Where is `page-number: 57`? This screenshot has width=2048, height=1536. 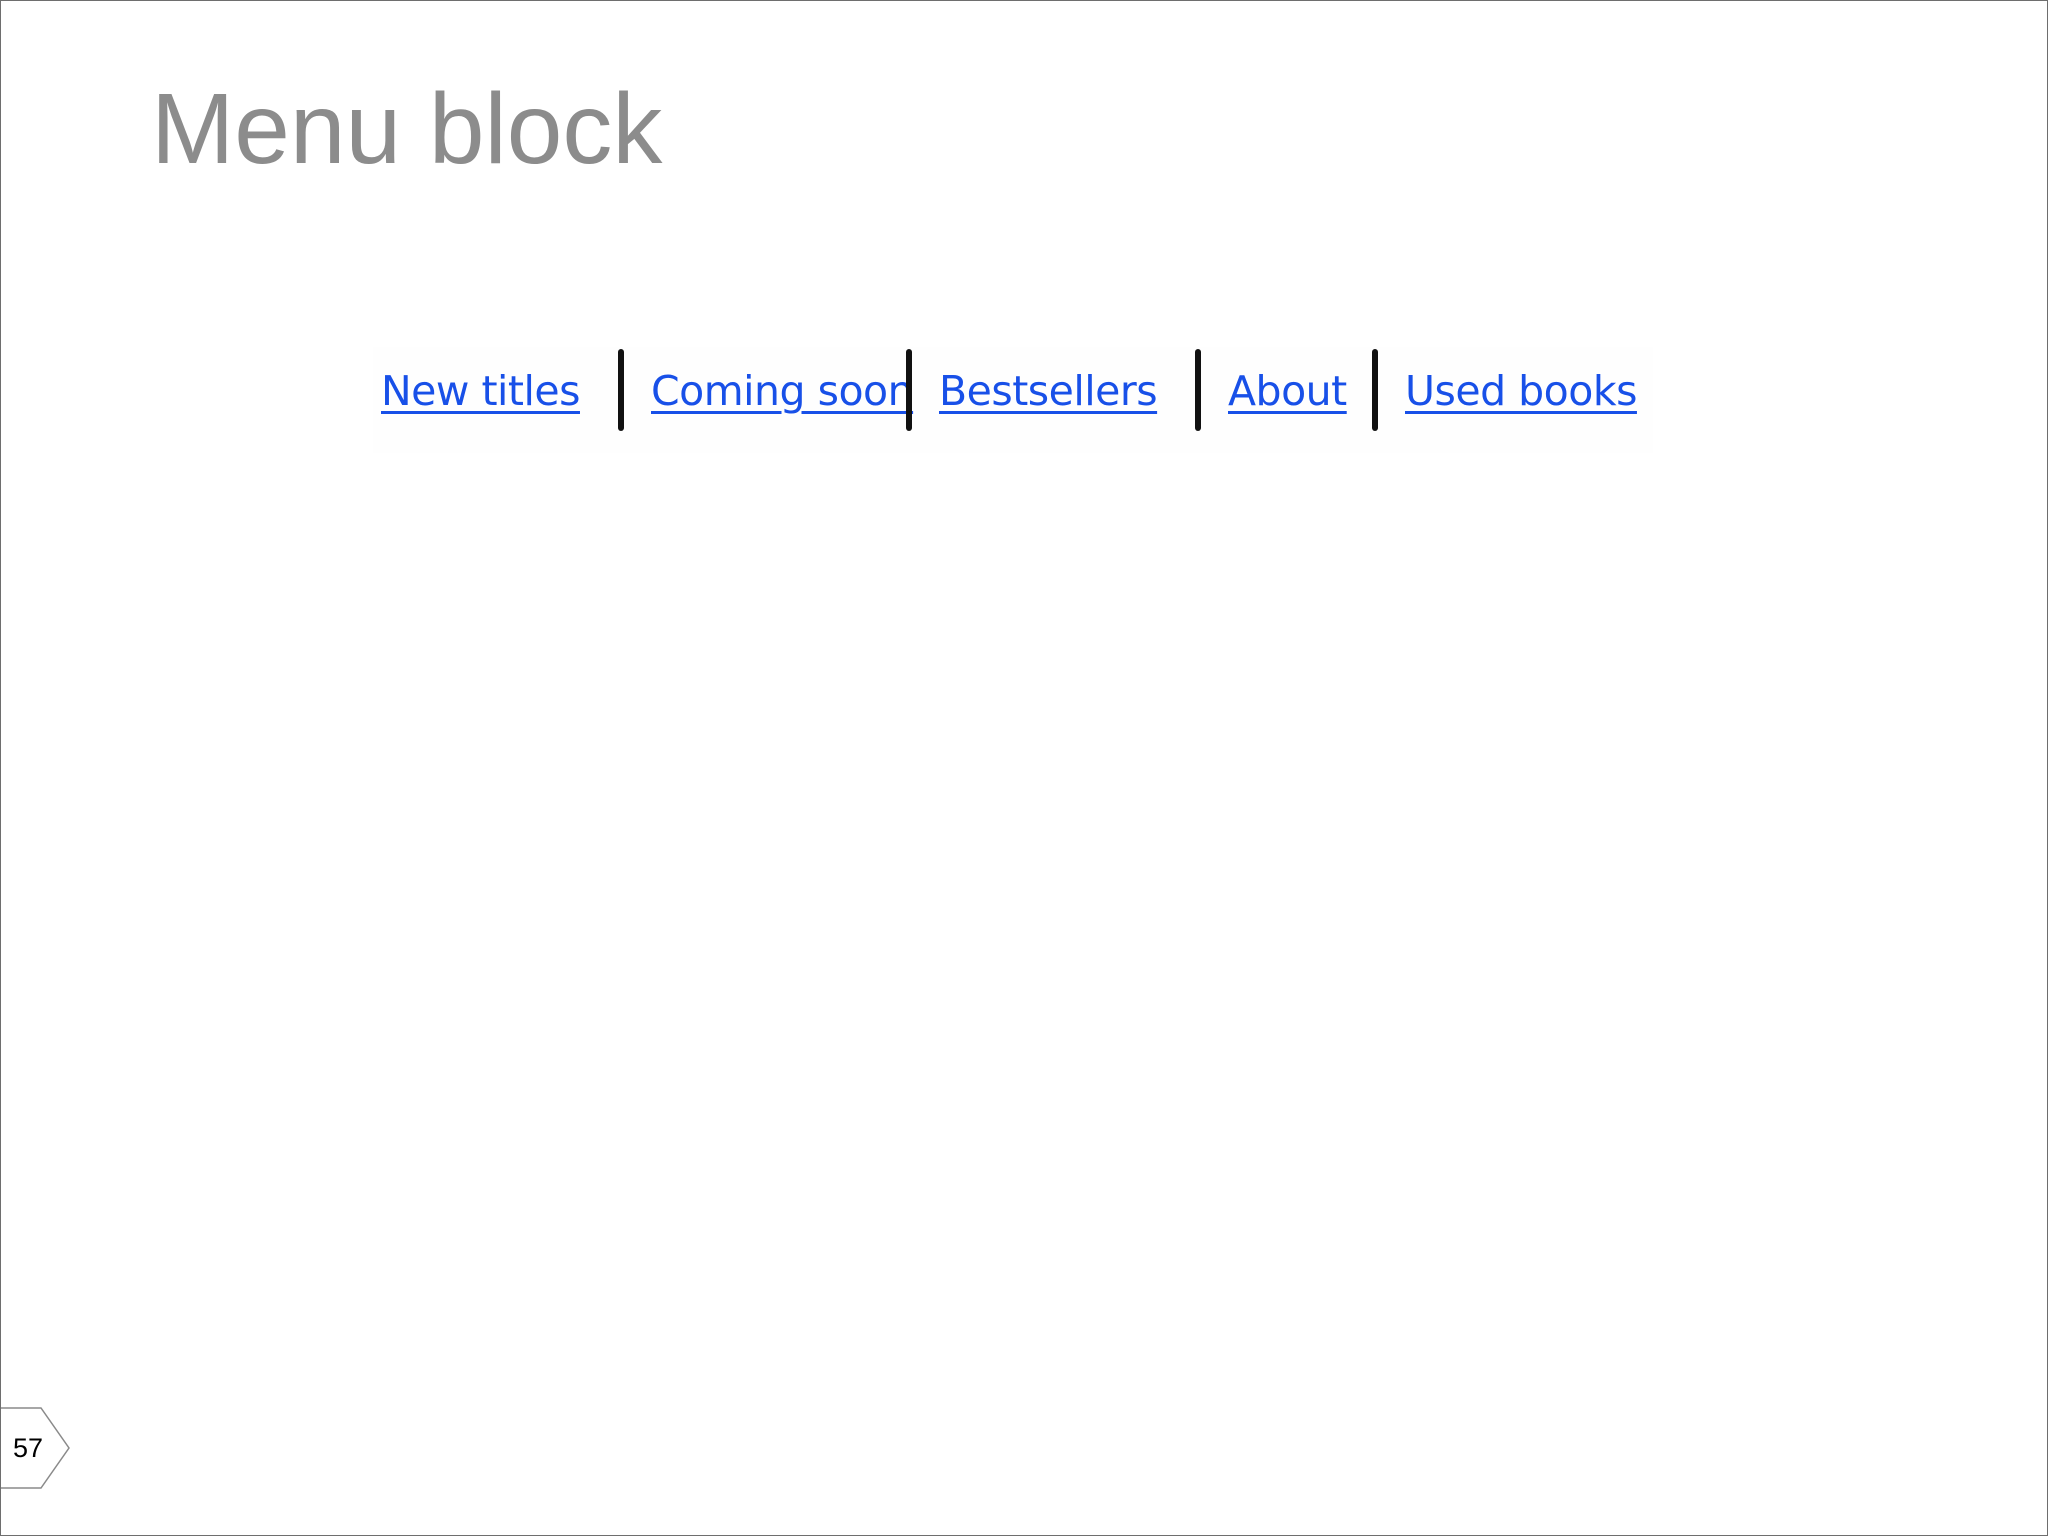 page-number: 57 is located at coordinates (28, 1448).